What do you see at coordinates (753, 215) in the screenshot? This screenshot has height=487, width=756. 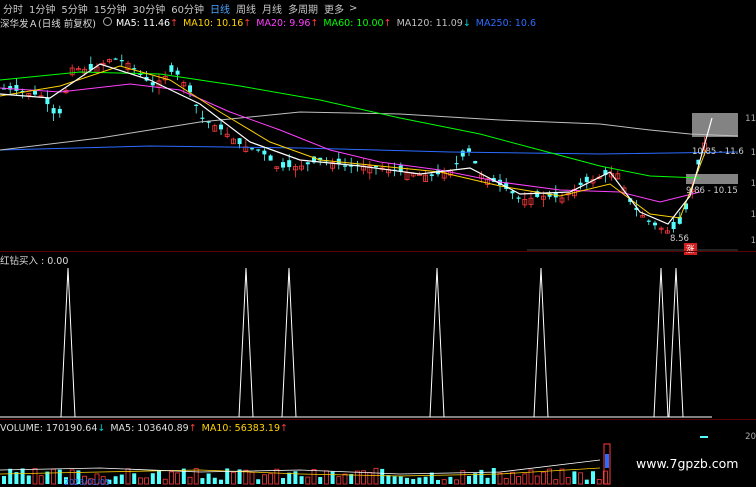 I see `axis-label-4: 1` at bounding box center [753, 215].